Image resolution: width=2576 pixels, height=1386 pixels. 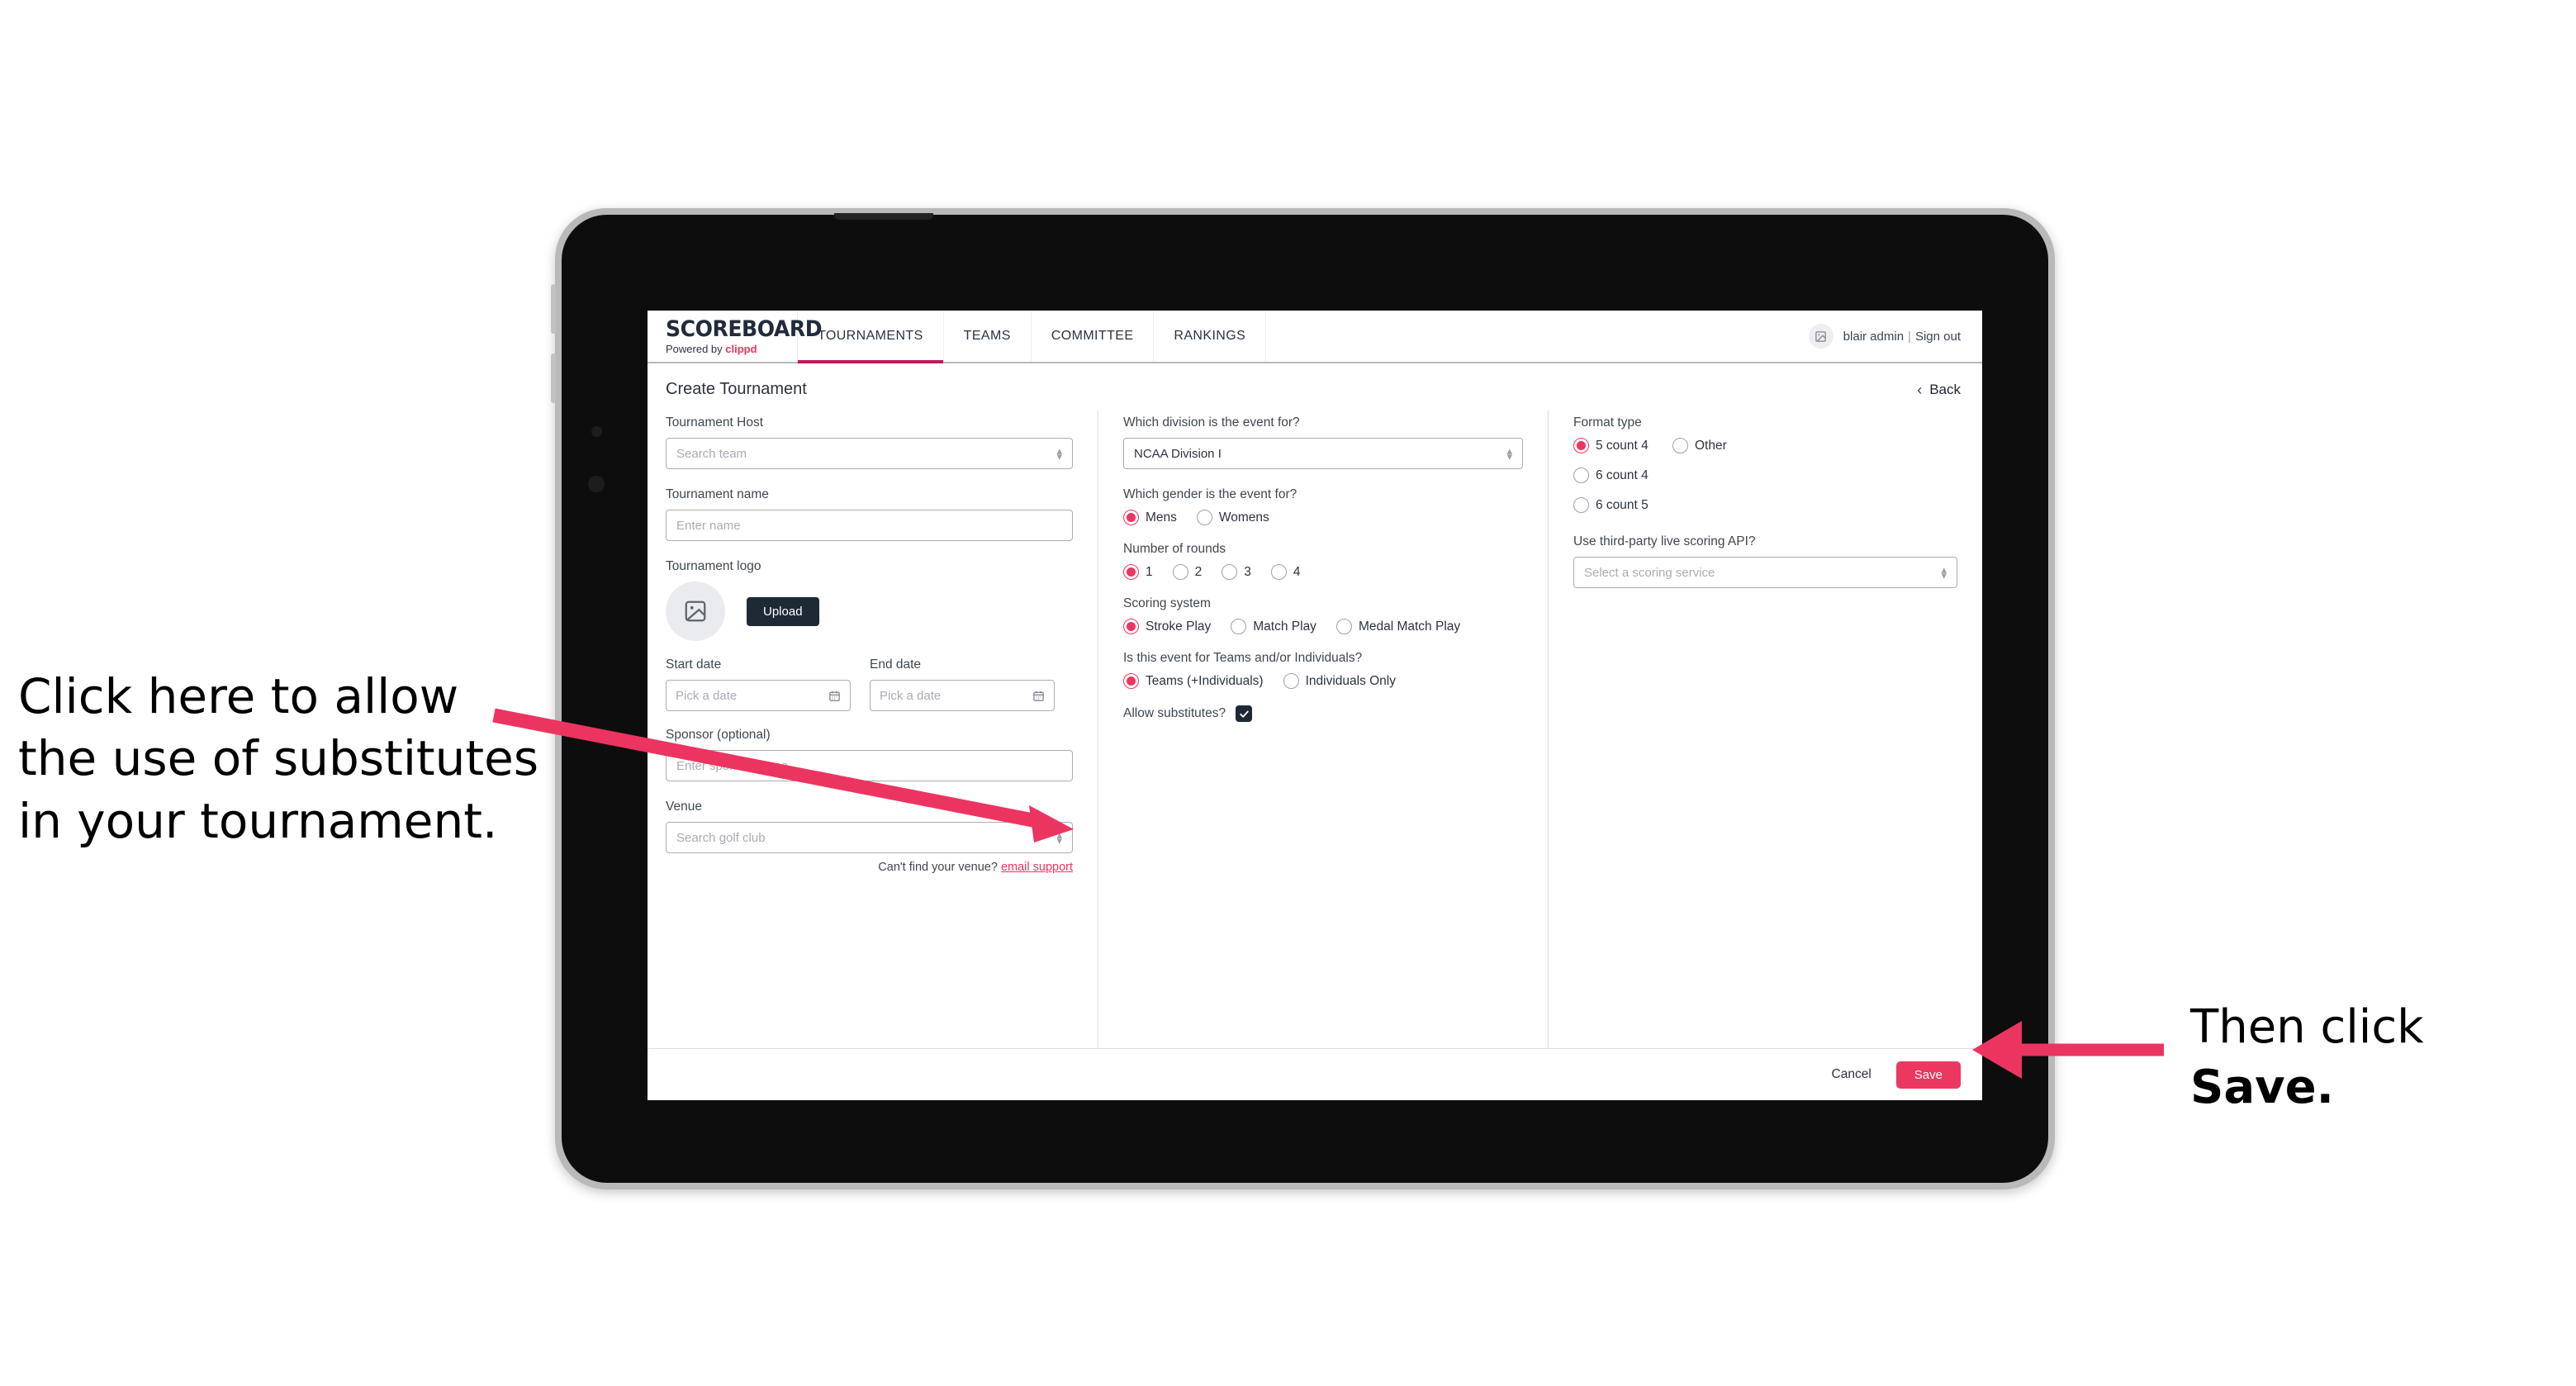 What do you see at coordinates (2307, 1027) in the screenshot?
I see `annotation-right-line-1: Then click` at bounding box center [2307, 1027].